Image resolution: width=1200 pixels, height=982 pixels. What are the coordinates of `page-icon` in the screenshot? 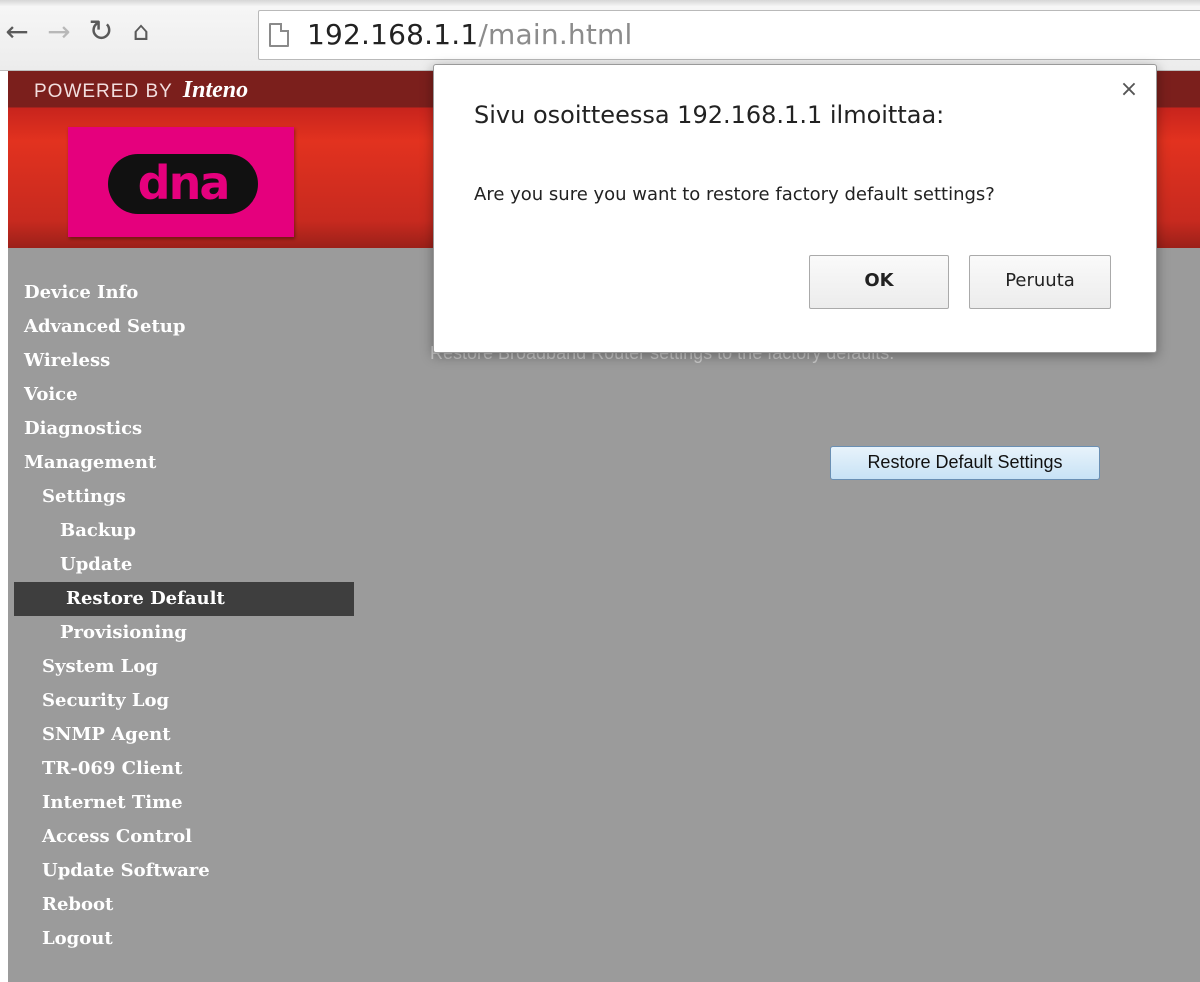 It's located at (279, 35).